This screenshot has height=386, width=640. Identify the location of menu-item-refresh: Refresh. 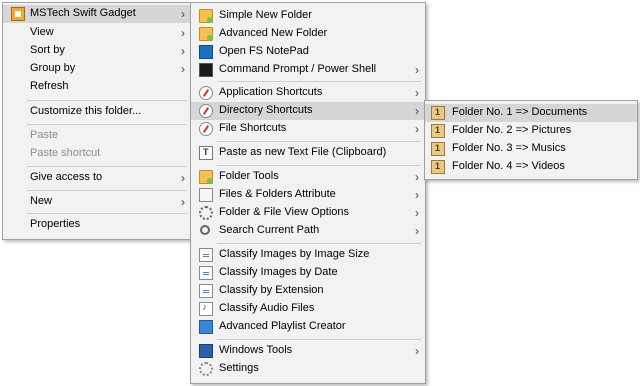
(97, 87).